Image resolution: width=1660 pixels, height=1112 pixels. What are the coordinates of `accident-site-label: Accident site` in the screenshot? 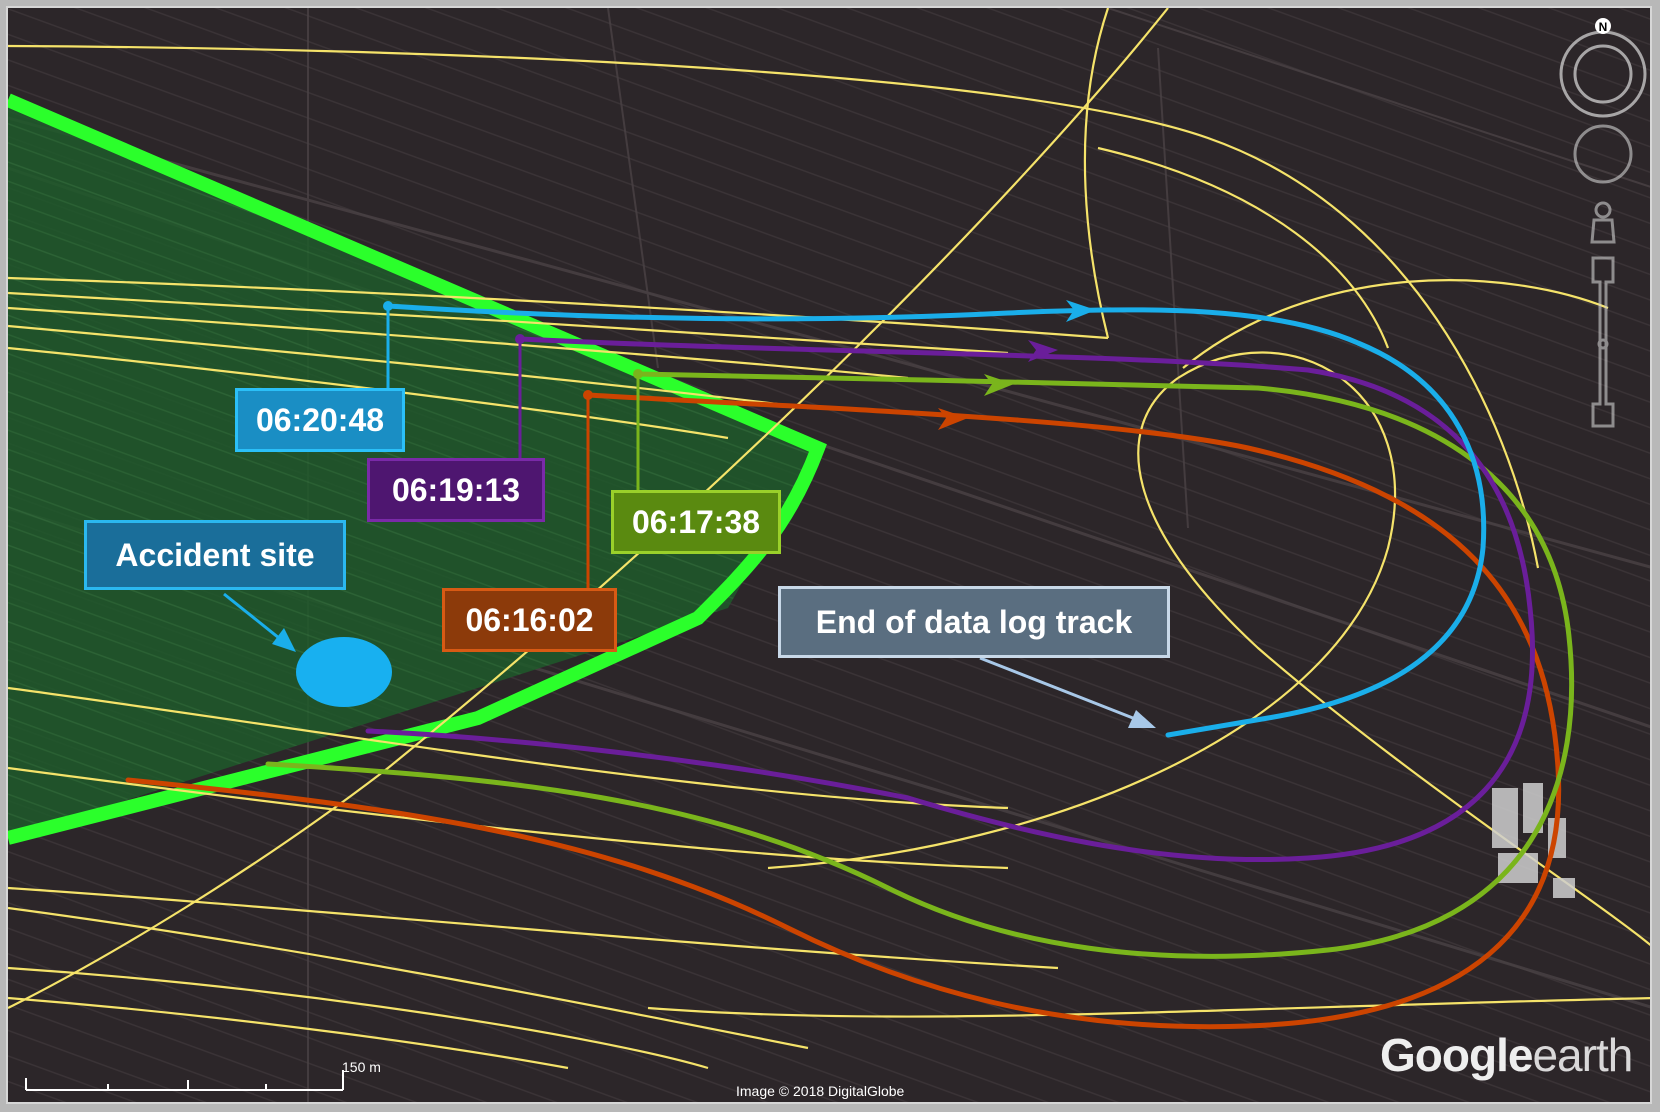 It's located at (215, 555).